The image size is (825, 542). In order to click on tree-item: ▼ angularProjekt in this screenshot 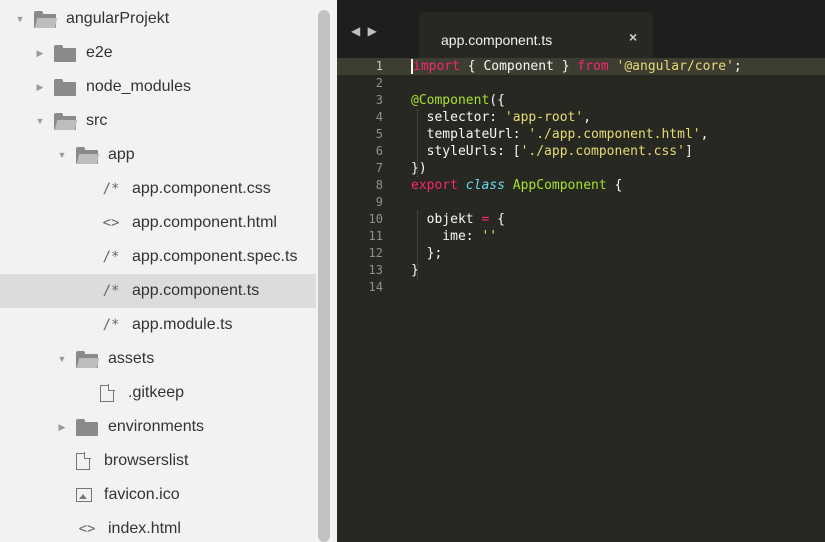, I will do `click(158, 19)`.